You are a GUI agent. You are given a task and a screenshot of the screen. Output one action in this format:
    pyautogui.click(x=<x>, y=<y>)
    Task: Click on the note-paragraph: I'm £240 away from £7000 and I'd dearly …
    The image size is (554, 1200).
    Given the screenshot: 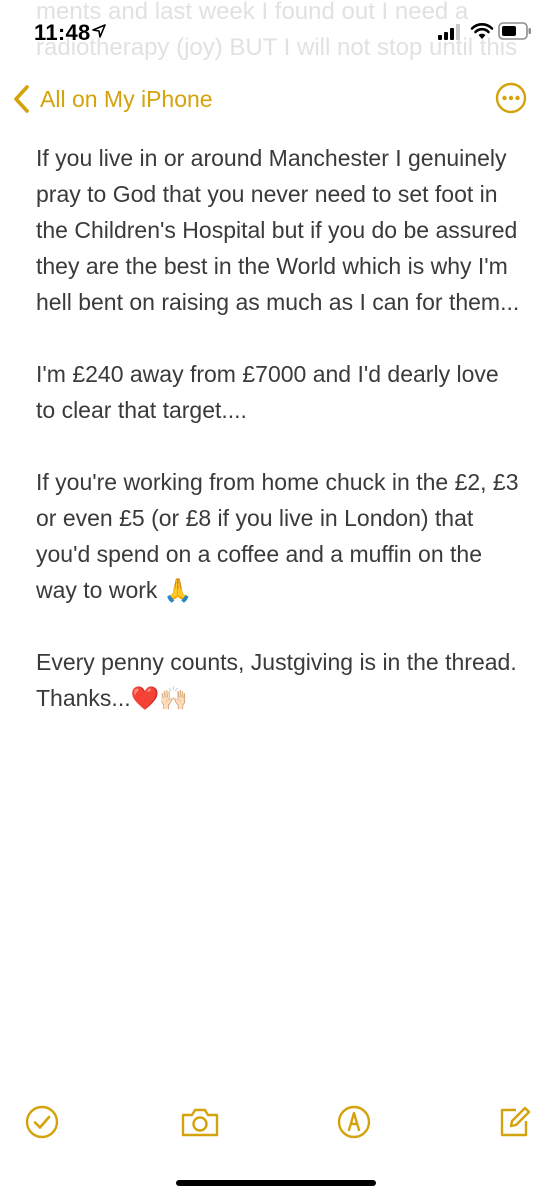 What is the action you would take?
    pyautogui.click(x=267, y=392)
    